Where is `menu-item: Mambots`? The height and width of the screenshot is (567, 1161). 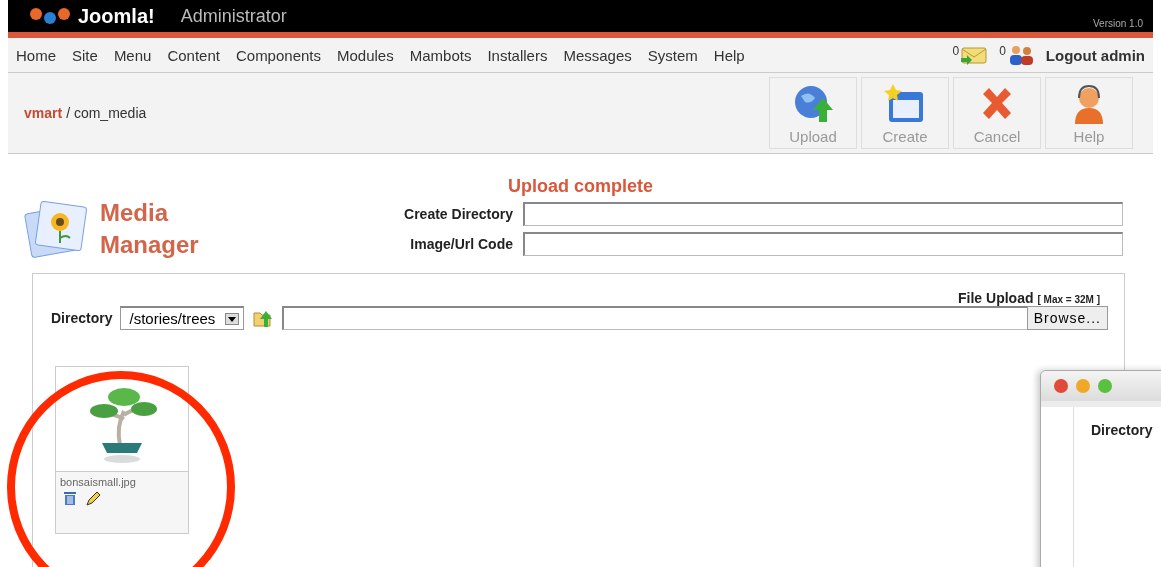 menu-item: Mambots is located at coordinates (440, 55).